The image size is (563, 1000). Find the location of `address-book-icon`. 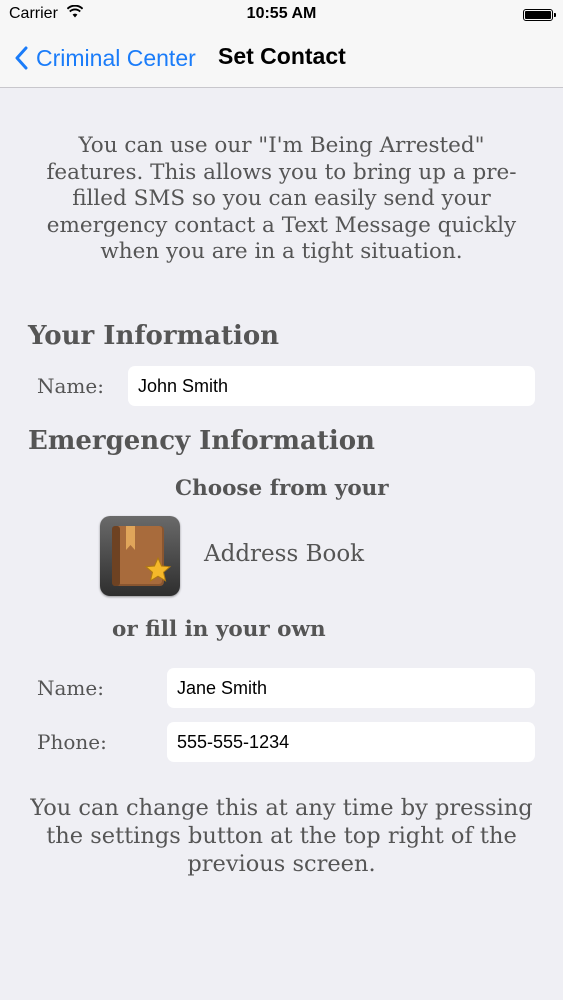

address-book-icon is located at coordinates (140, 556).